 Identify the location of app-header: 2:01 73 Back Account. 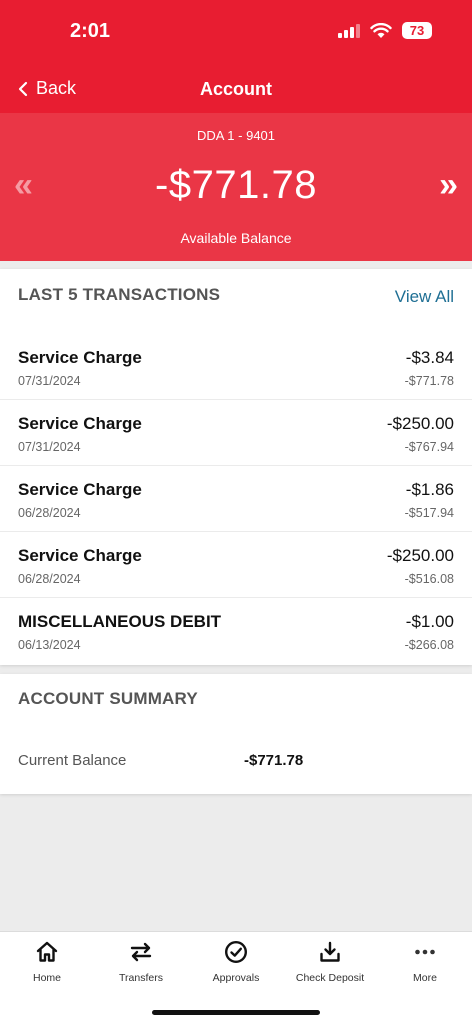
(236, 56).